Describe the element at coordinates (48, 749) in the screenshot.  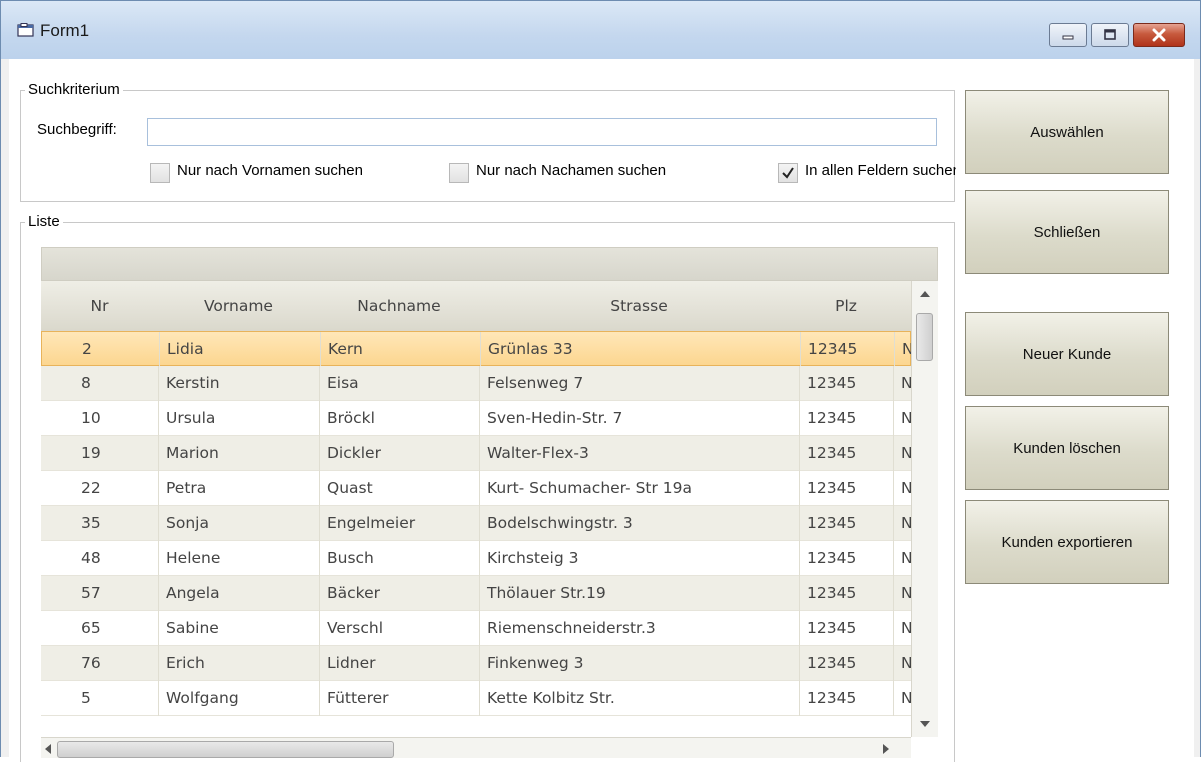
I see `scroll-left-arrow-icon` at that location.